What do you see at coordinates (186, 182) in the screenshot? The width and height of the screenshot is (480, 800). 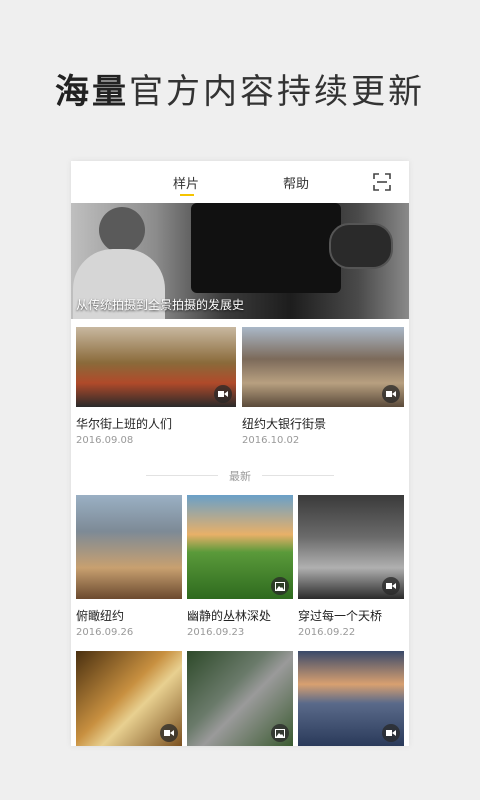 I see `tab-samples: 样片` at bounding box center [186, 182].